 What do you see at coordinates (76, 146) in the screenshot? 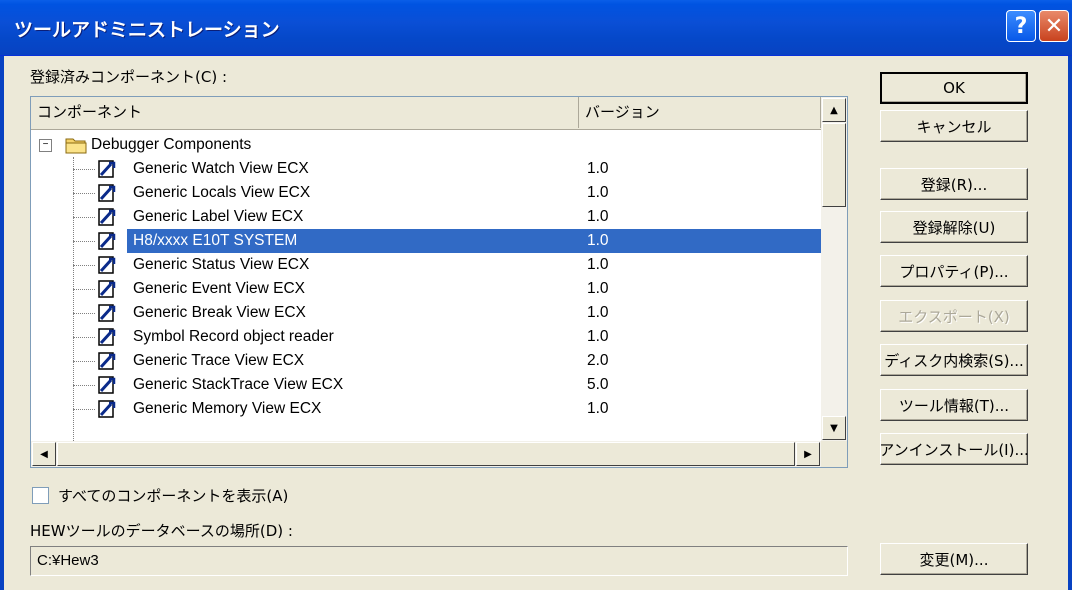
I see `folder-icon` at bounding box center [76, 146].